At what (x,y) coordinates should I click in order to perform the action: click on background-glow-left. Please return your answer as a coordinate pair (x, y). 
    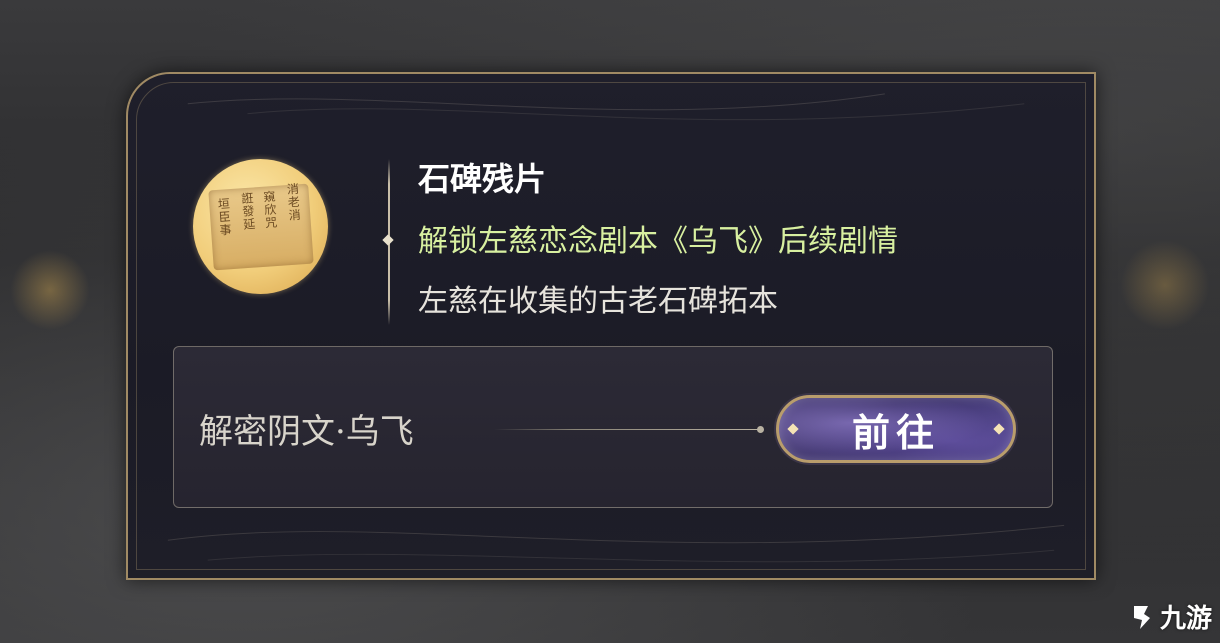
    Looking at the image, I should click on (50, 290).